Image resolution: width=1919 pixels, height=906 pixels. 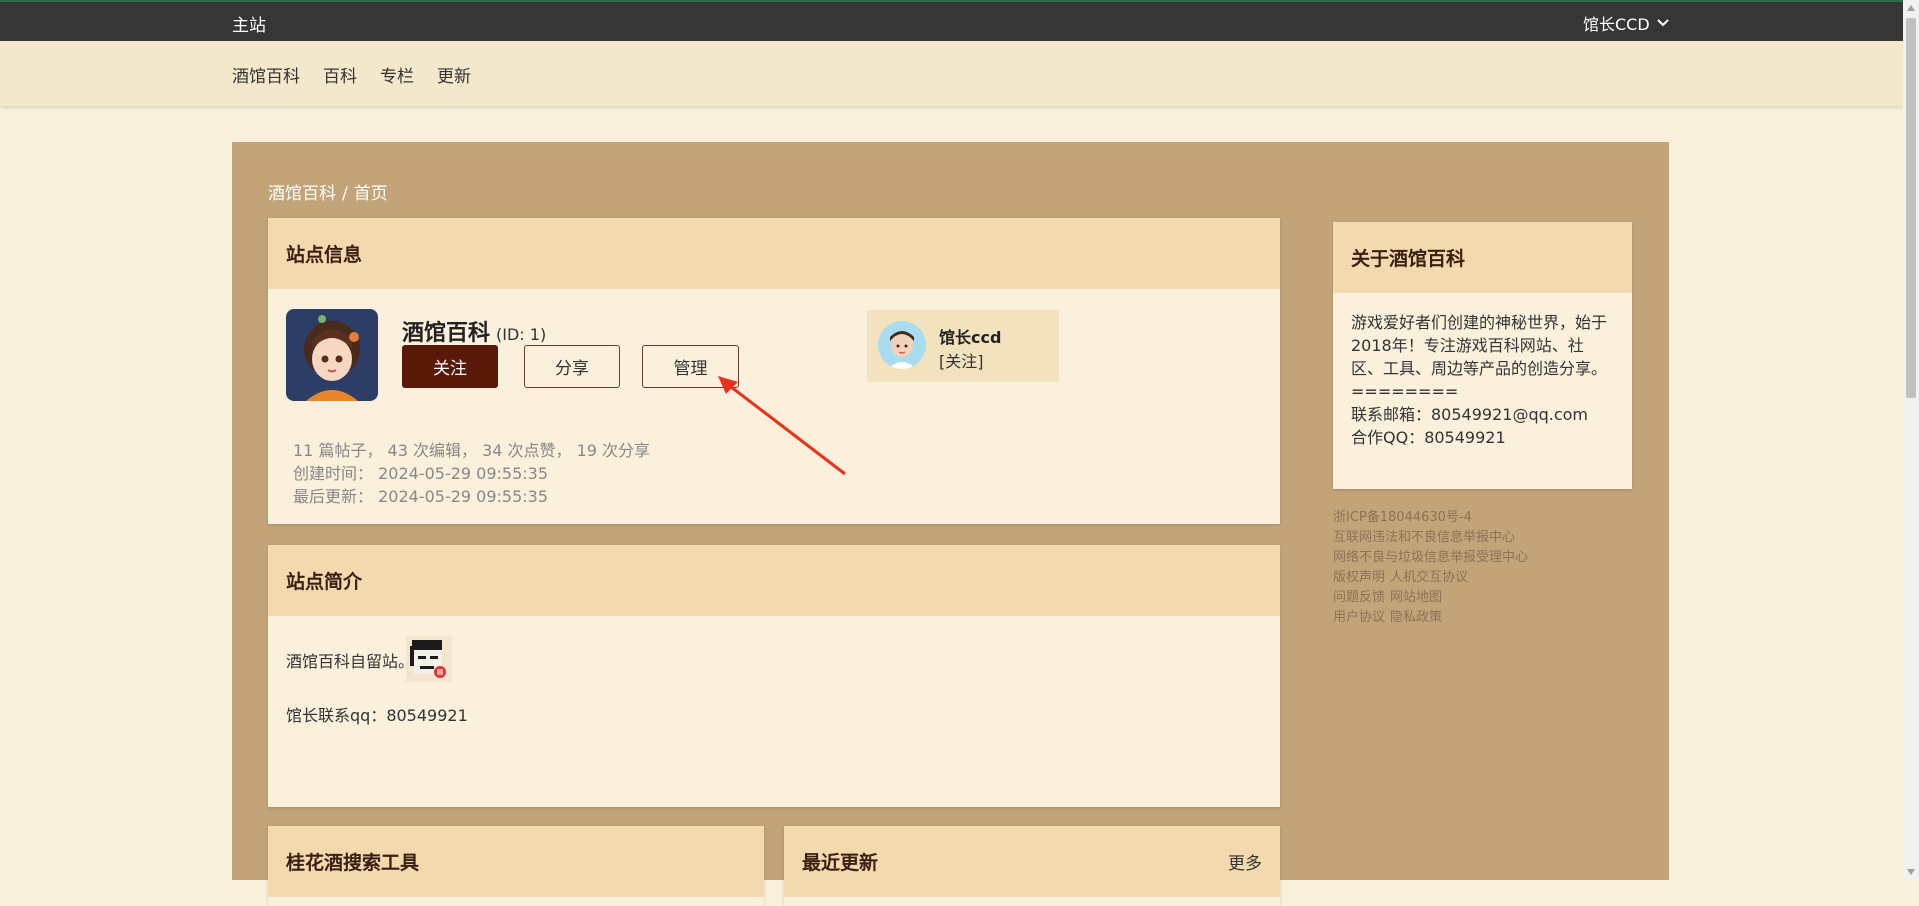 I want to click on site-info-header: 站点信息, so click(x=774, y=253).